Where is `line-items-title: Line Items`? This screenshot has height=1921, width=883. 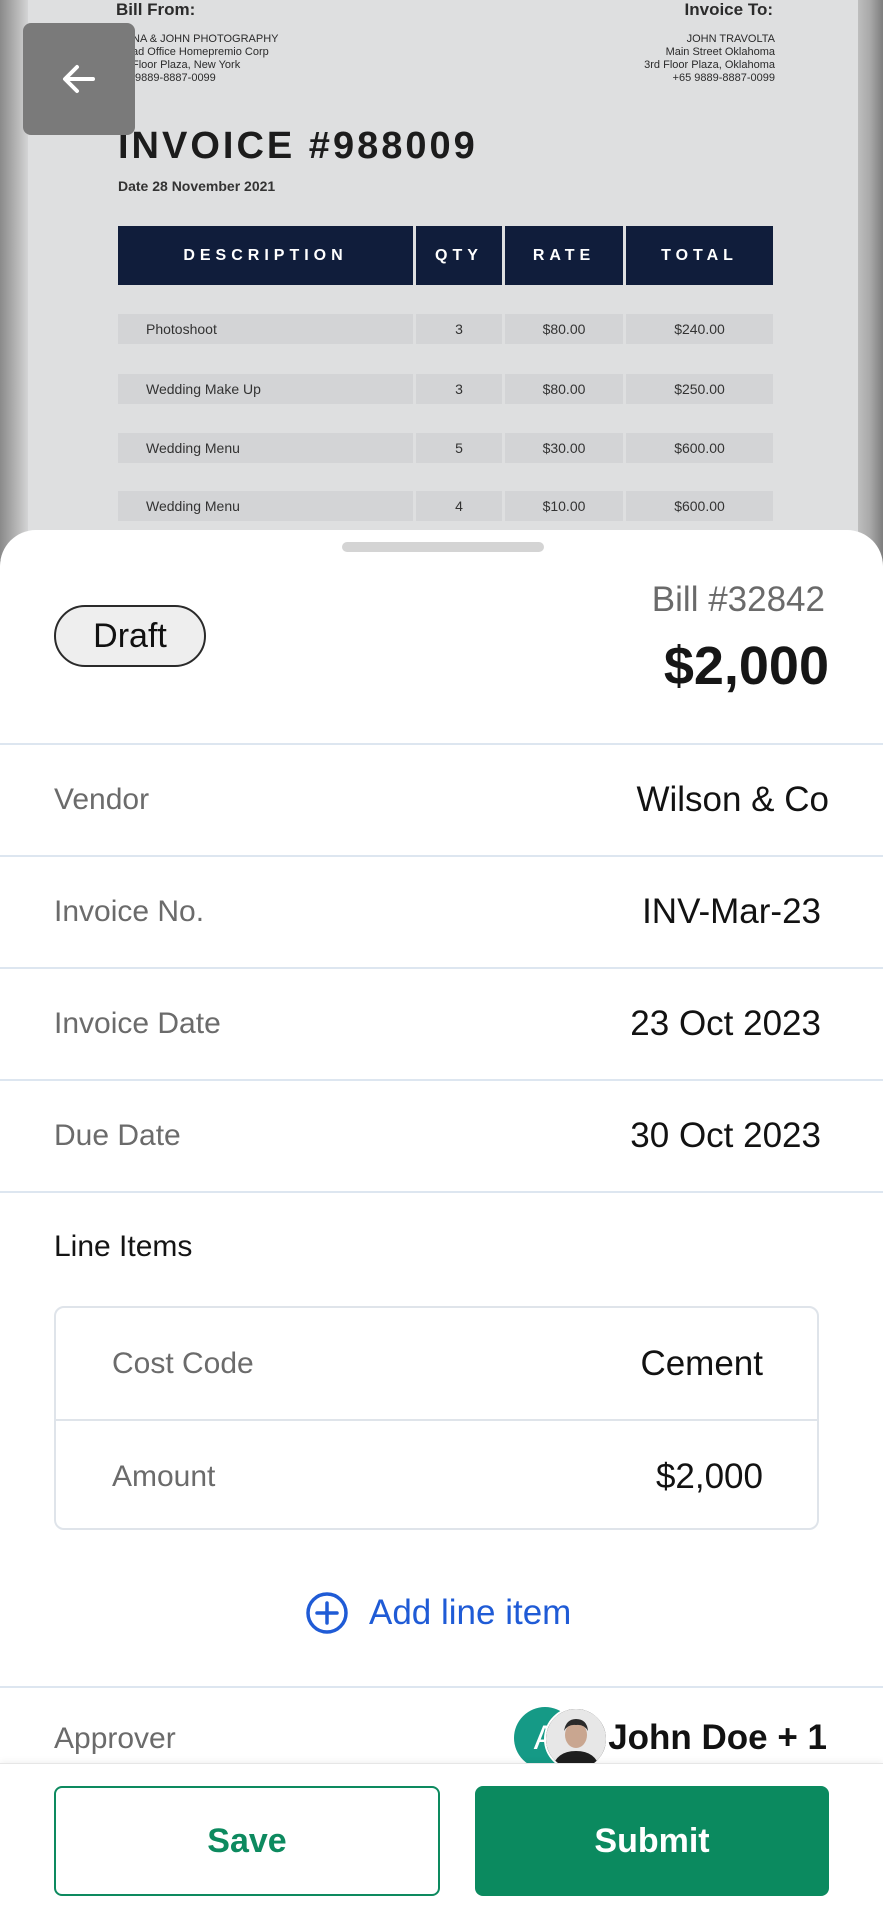 line-items-title: Line Items is located at coordinates (123, 1246).